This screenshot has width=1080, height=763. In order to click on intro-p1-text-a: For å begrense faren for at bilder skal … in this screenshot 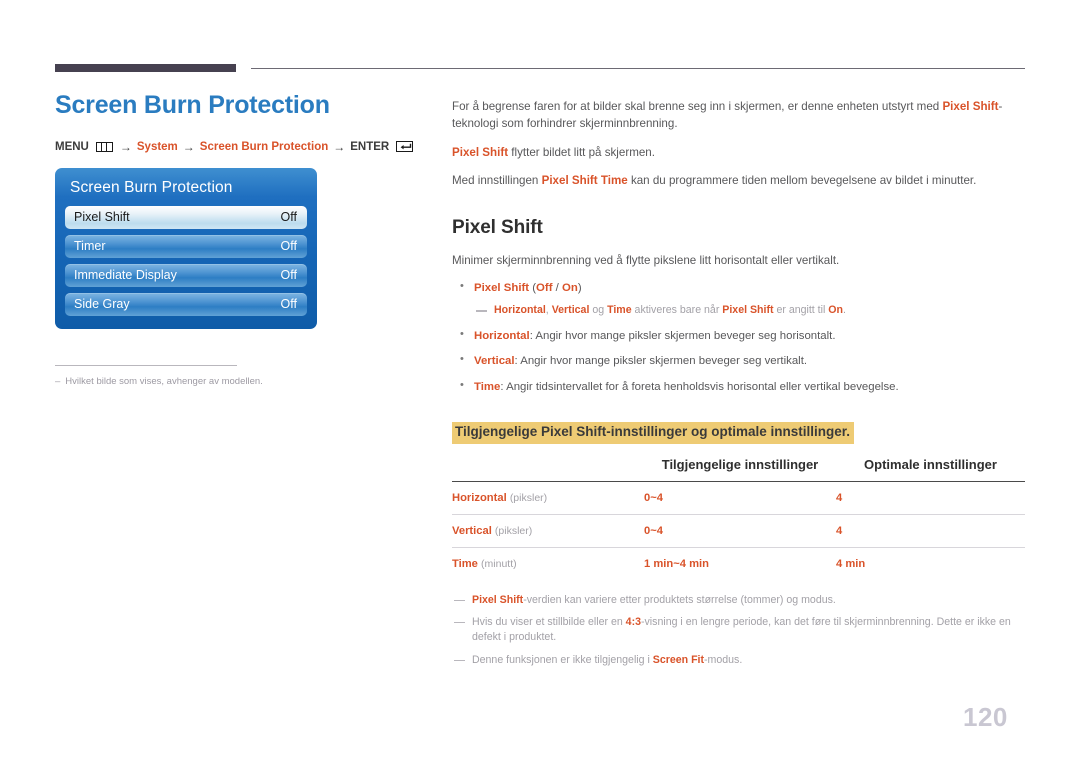, I will do `click(697, 106)`.